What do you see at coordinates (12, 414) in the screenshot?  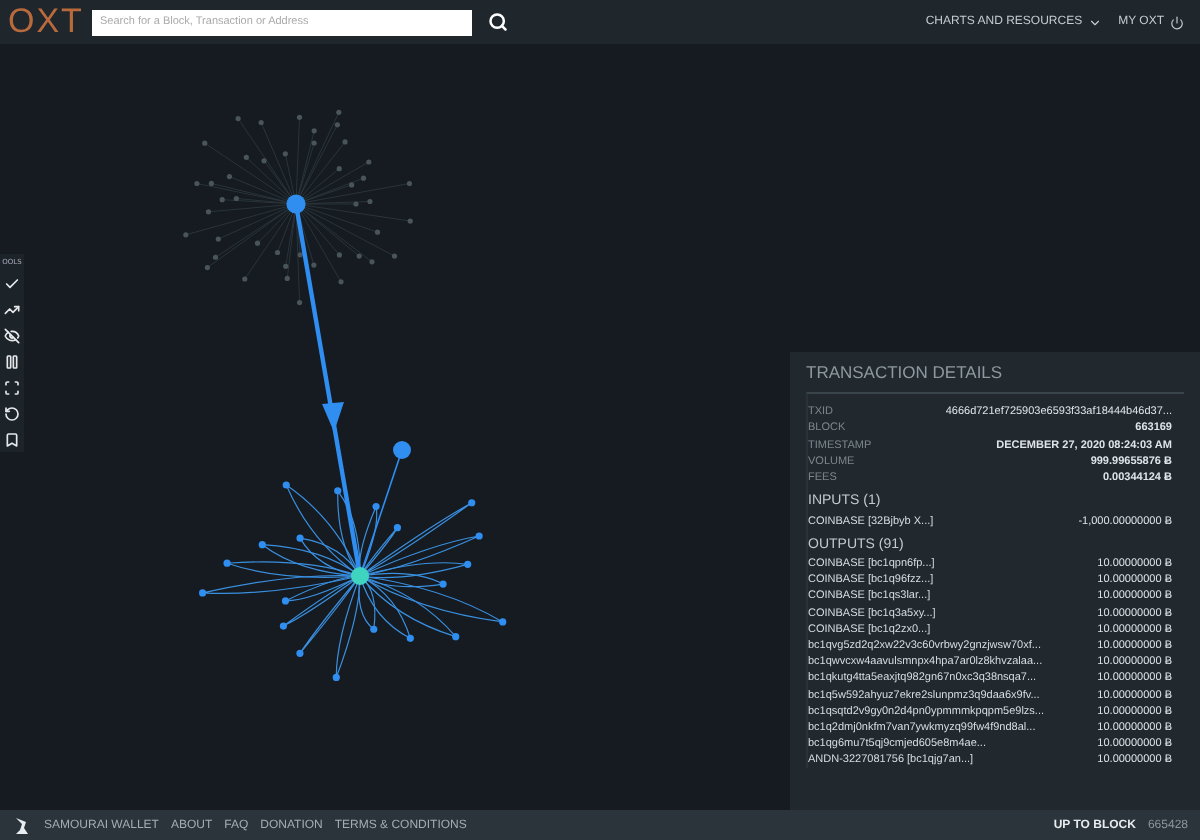 I see `undo-tool-icon` at bounding box center [12, 414].